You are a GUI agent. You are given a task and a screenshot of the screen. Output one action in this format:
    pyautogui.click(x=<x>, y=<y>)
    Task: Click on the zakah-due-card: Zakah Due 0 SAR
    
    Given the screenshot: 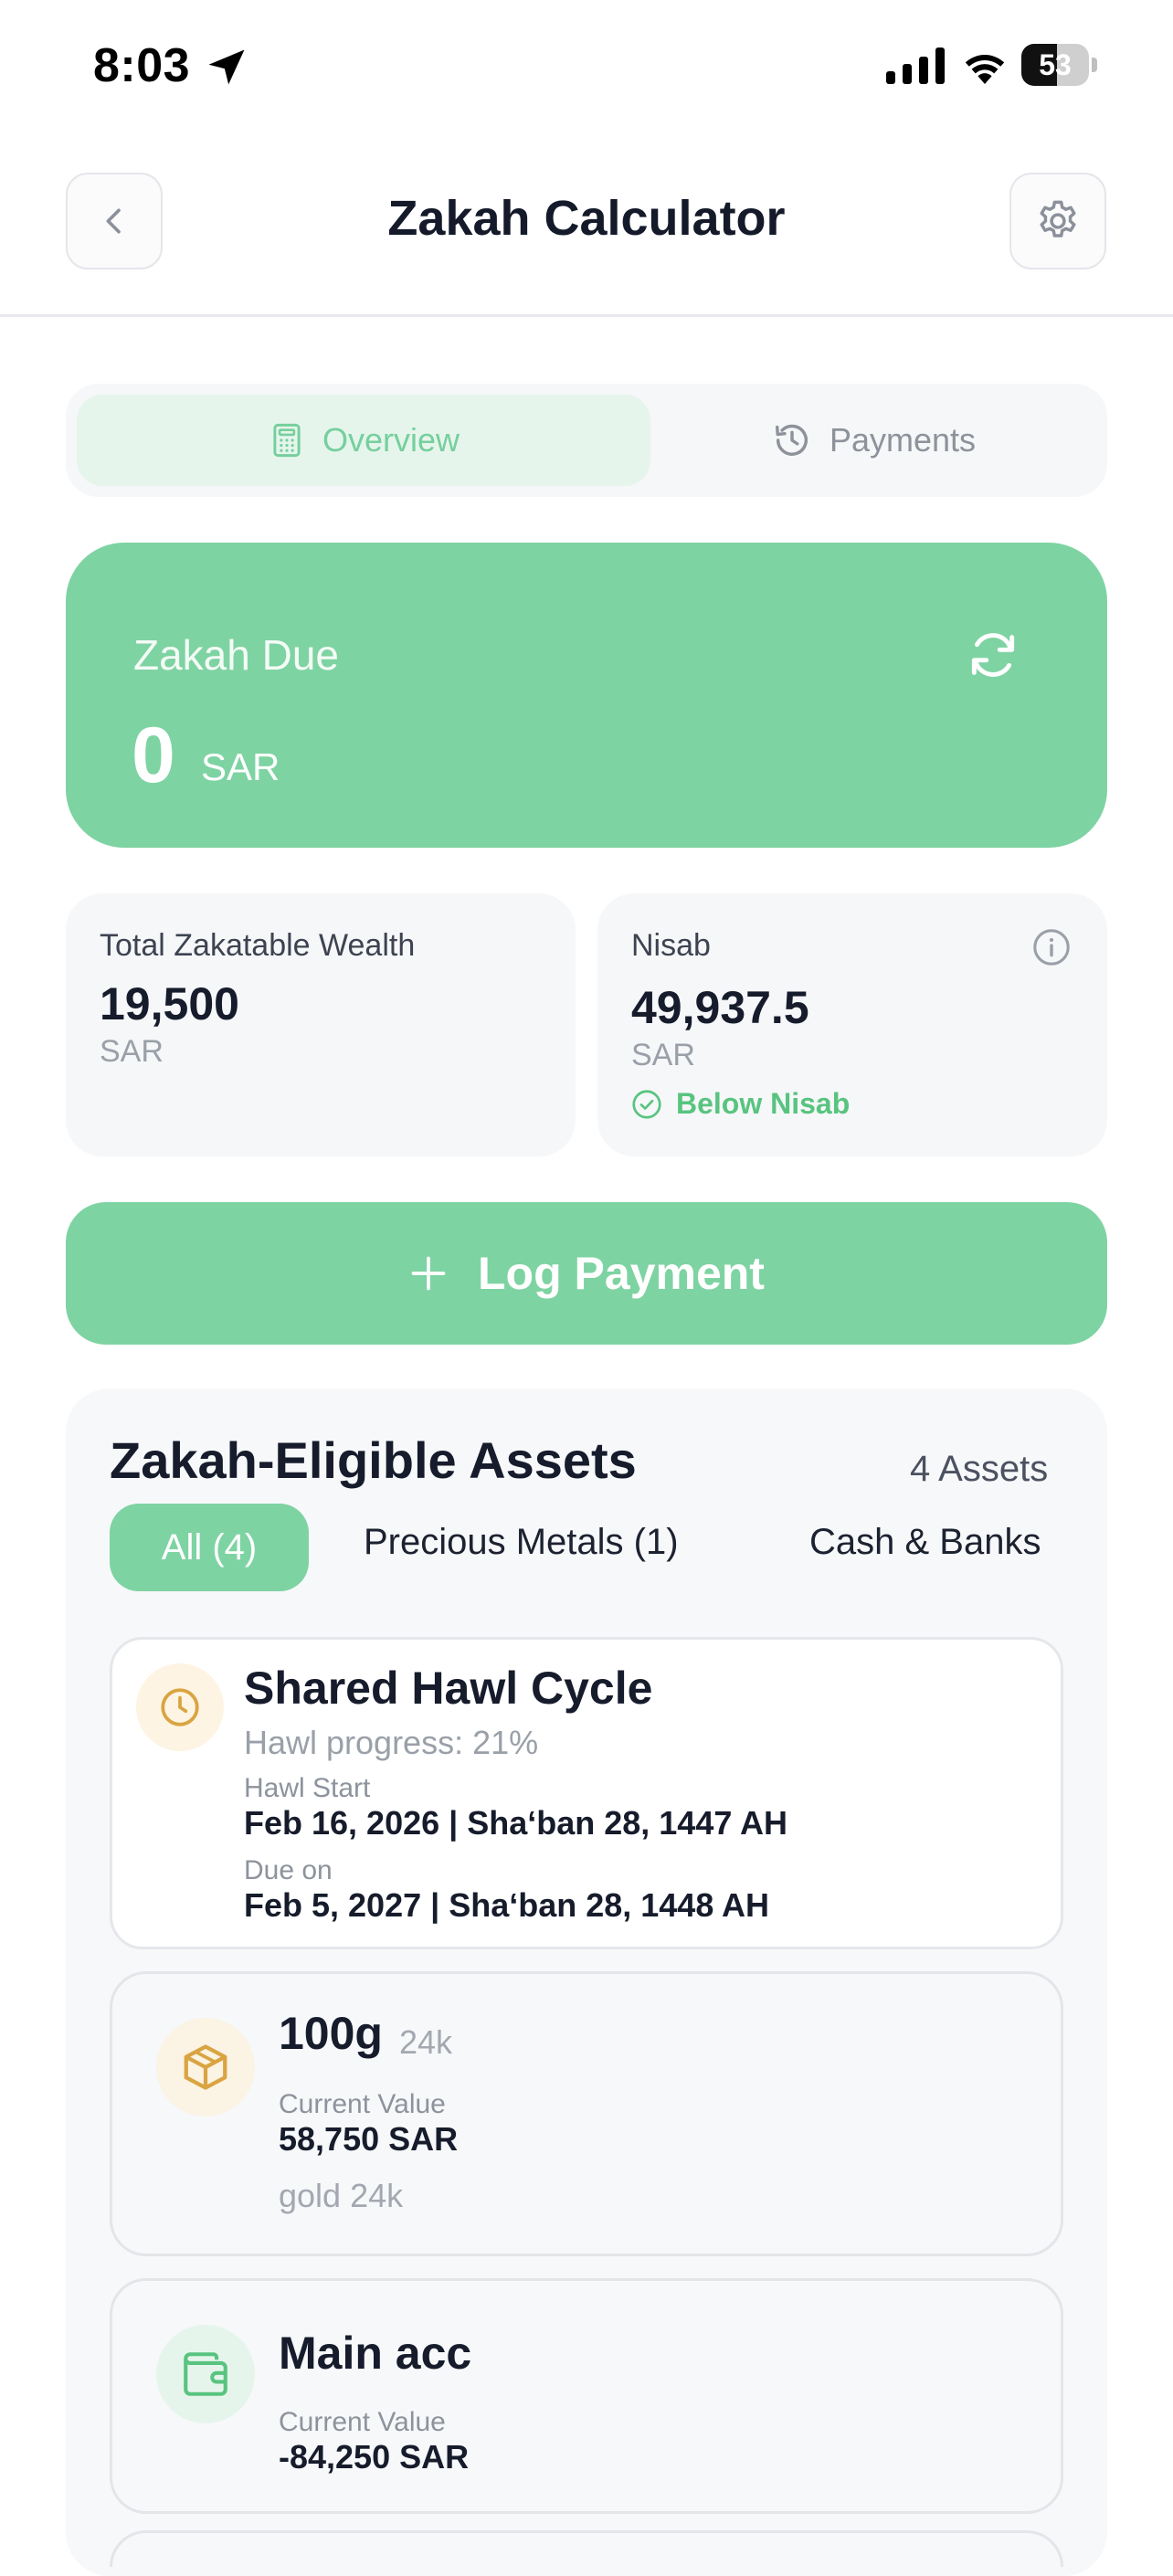 What is the action you would take?
    pyautogui.click(x=586, y=695)
    